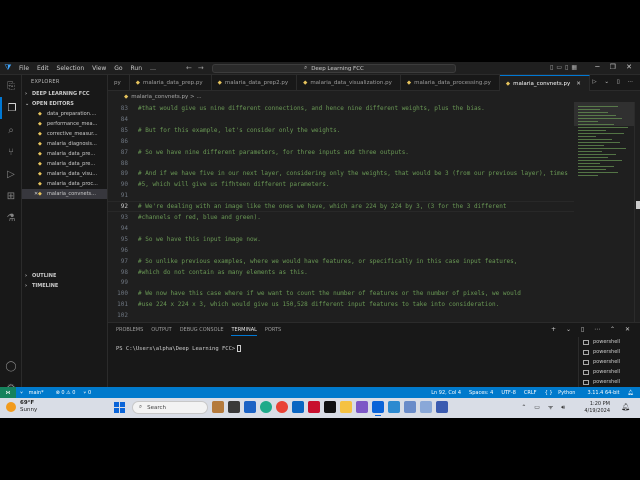 The image size is (640, 480). Describe the element at coordinates (65, 276) in the screenshot. I see `outline-section: › OUTLINE` at that location.